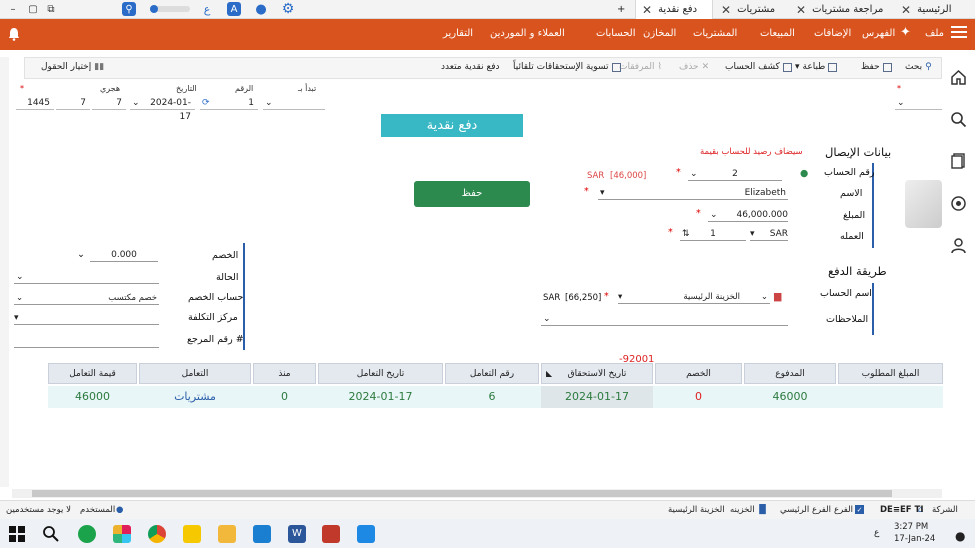 The image size is (975, 548). Describe the element at coordinates (859, 509) in the screenshot. I see `checkbox-icon: ✓` at that location.